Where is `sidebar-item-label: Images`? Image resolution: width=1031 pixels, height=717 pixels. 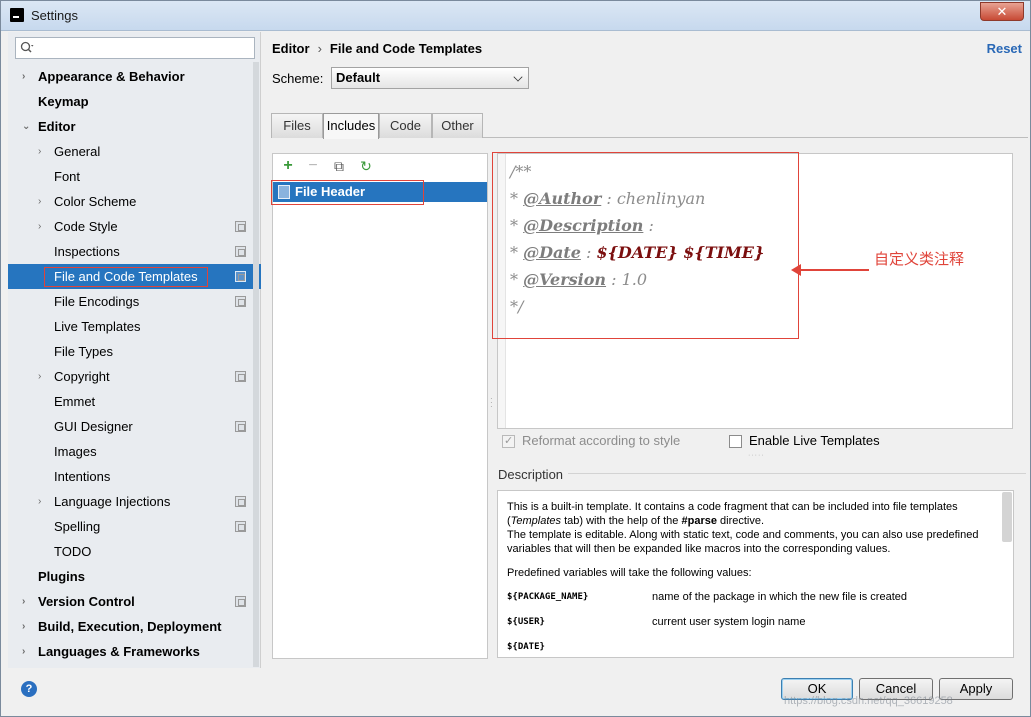 sidebar-item-label: Images is located at coordinates (75, 451).